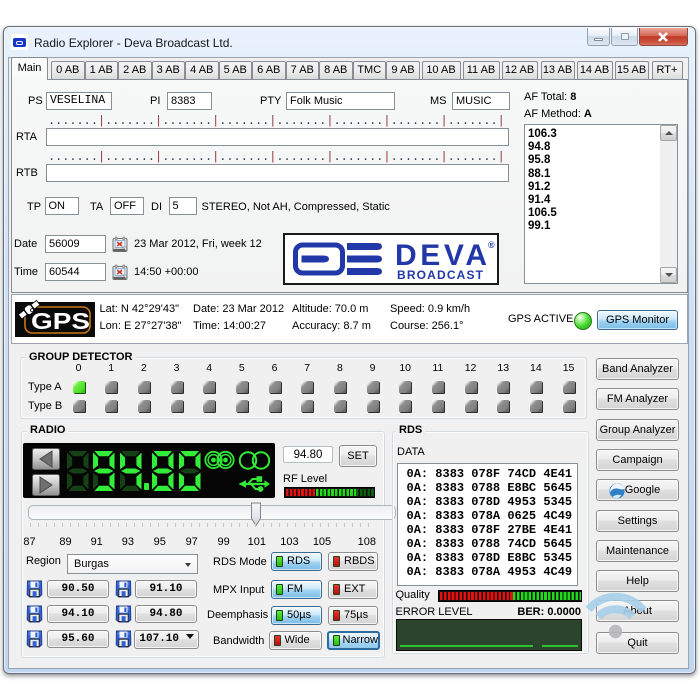  Describe the element at coordinates (440, 275) in the screenshot. I see `svg-text: BROADCAST` at that location.